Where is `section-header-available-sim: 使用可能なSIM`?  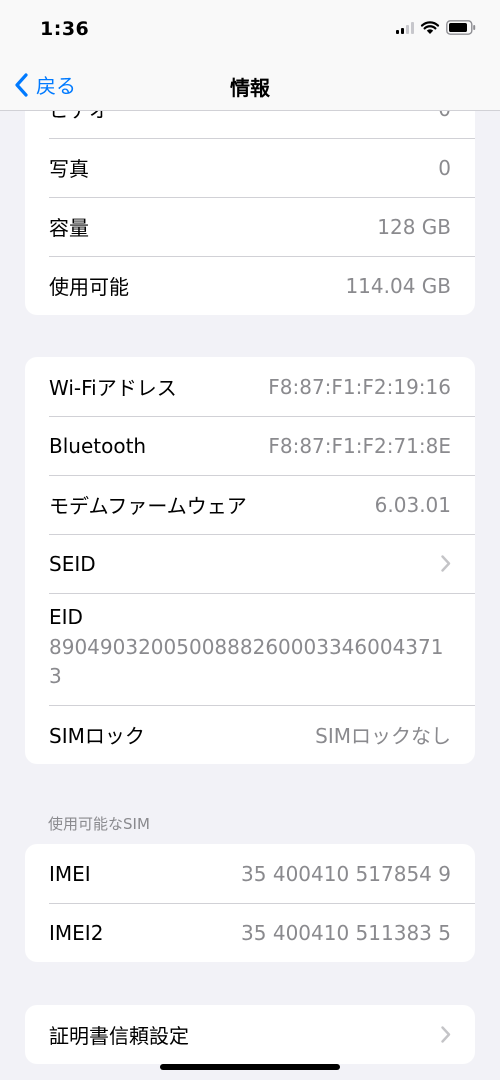 section-header-available-sim: 使用可能なSIM is located at coordinates (99, 824).